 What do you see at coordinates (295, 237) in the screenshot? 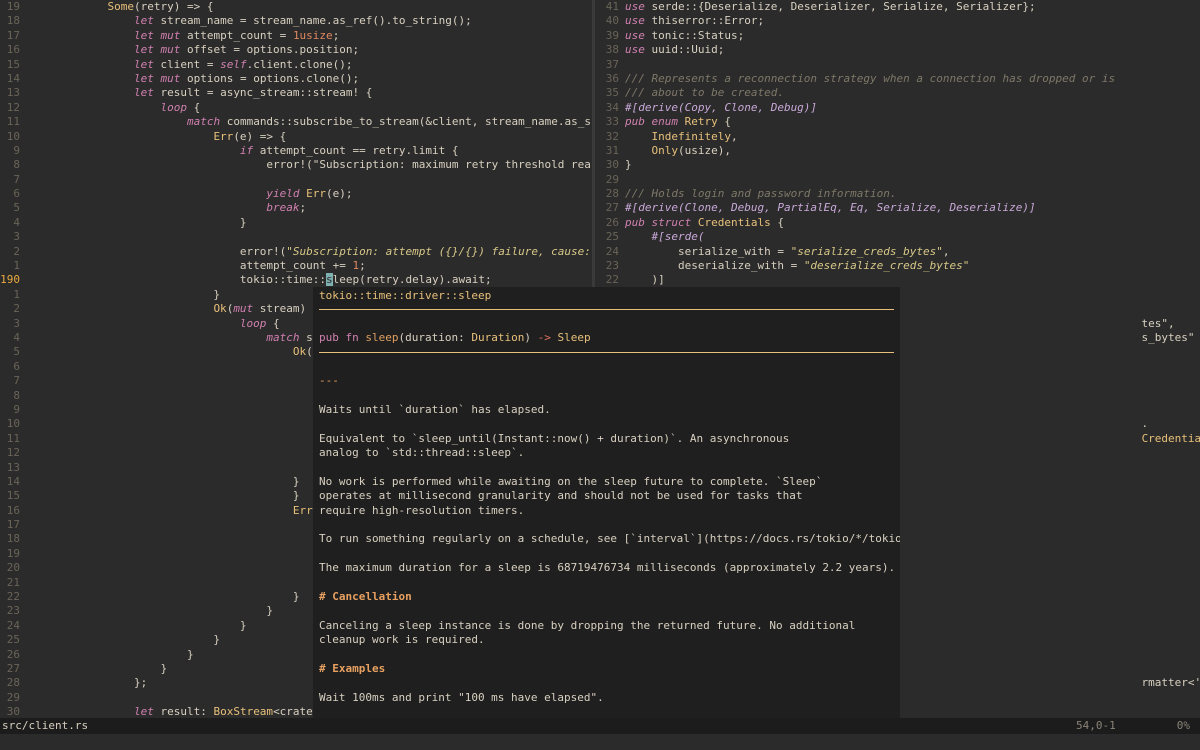
I see `left-line: 3` at bounding box center [295, 237].